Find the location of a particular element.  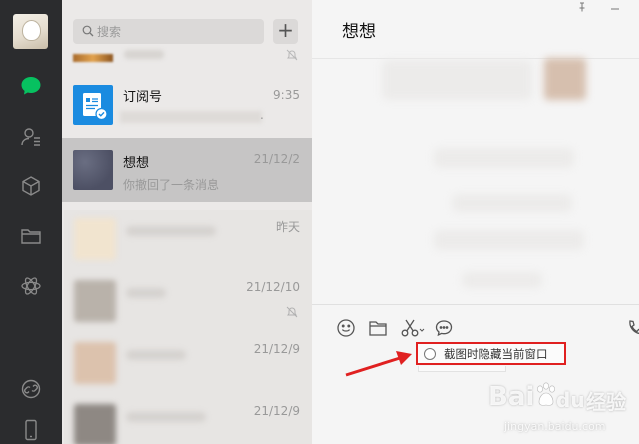

subscription-doc-icon is located at coordinates (95, 107).